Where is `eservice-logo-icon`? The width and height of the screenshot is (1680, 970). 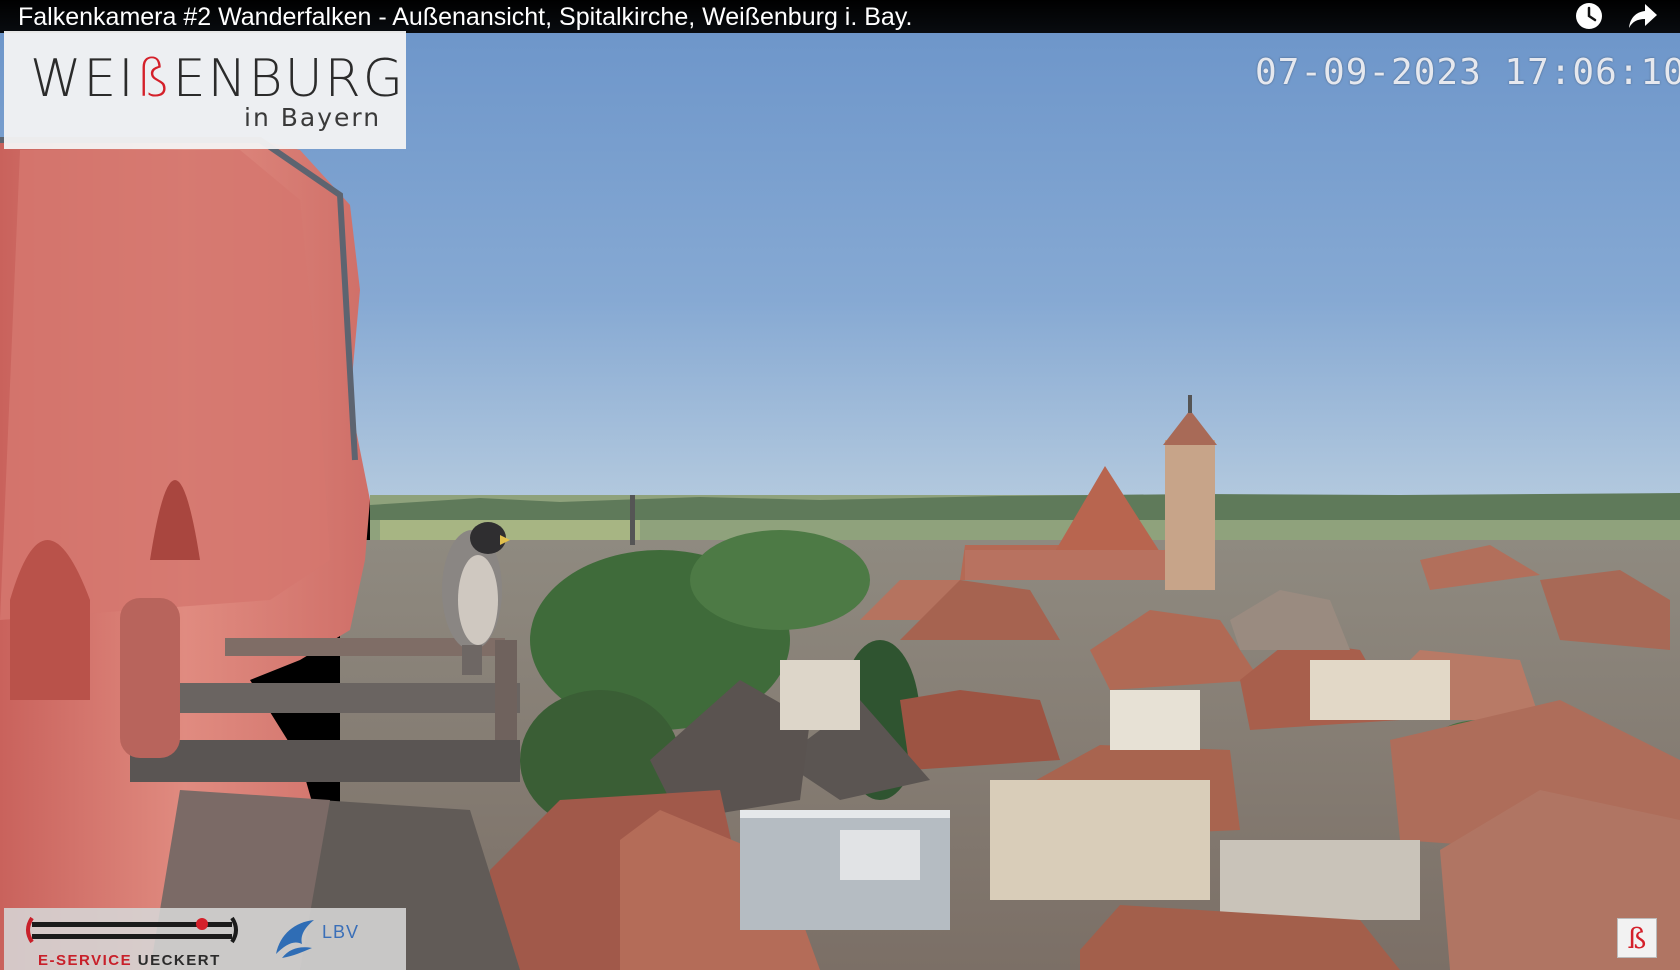 eservice-logo-icon is located at coordinates (132, 930).